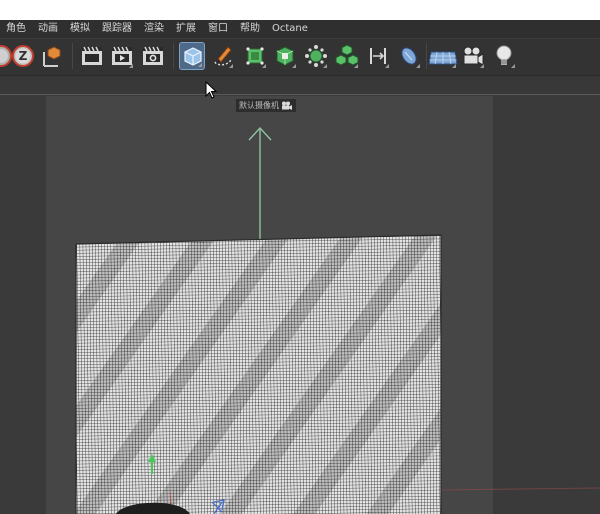 This screenshot has height=514, width=600. What do you see at coordinates (48, 29) in the screenshot?
I see `menu-animation: 动画` at bounding box center [48, 29].